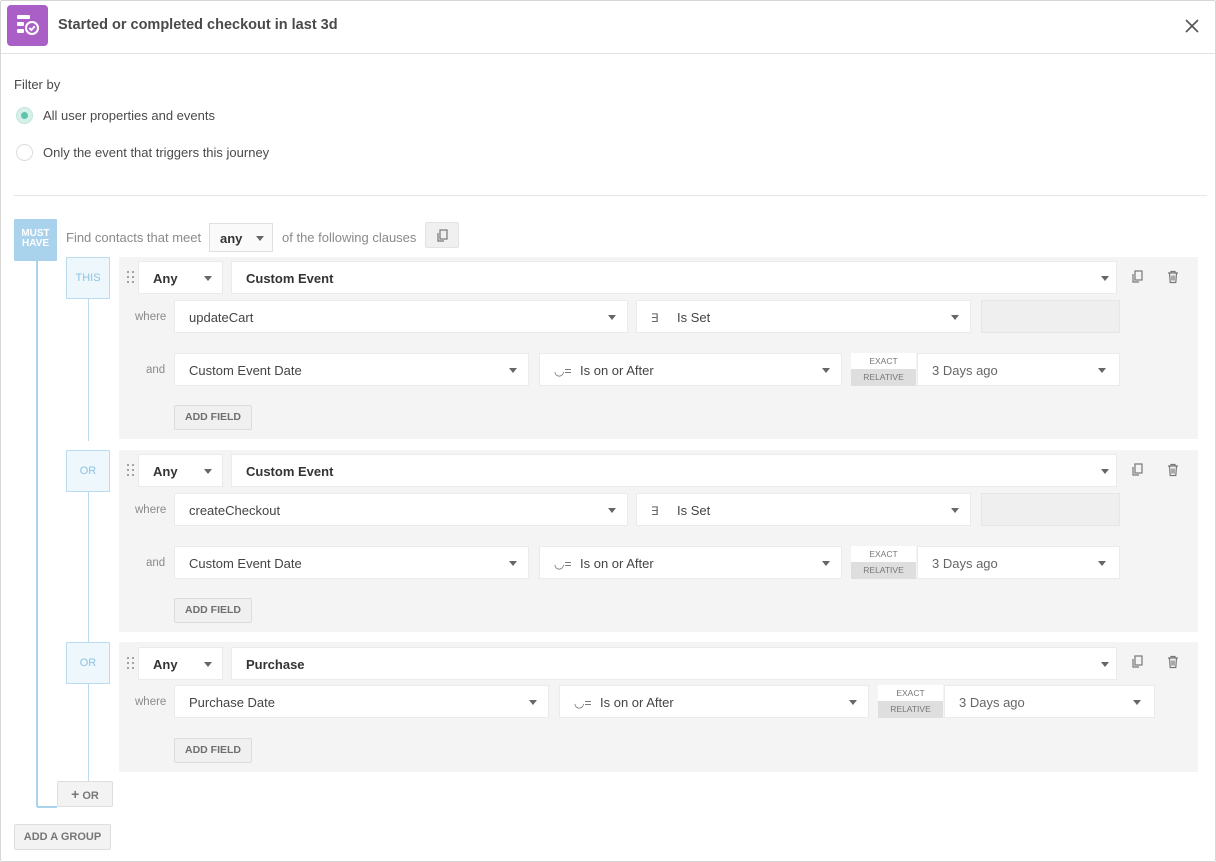  I want to click on match-any-select: any, so click(241, 237).